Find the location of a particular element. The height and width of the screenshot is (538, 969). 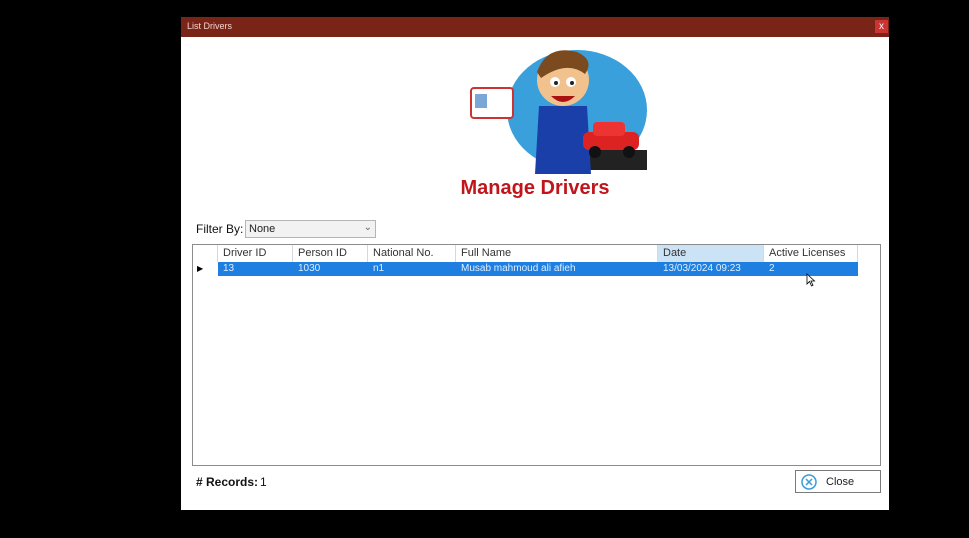

records-count: 1 is located at coordinates (263, 482).